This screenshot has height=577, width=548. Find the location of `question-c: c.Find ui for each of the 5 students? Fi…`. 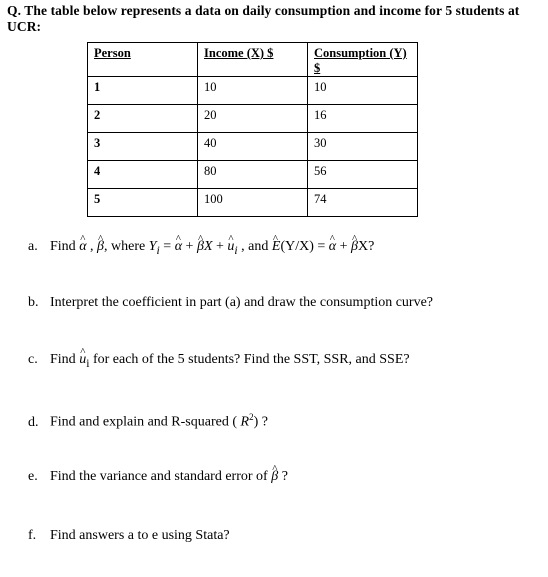

question-c: c.Find ui for each of the 5 students? Fi… is located at coordinates (219, 358).